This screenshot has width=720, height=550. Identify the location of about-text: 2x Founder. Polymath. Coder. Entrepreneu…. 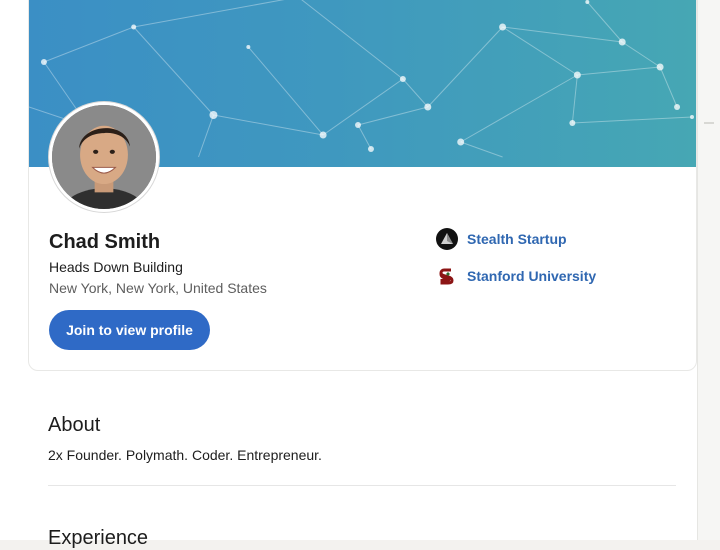
(185, 455).